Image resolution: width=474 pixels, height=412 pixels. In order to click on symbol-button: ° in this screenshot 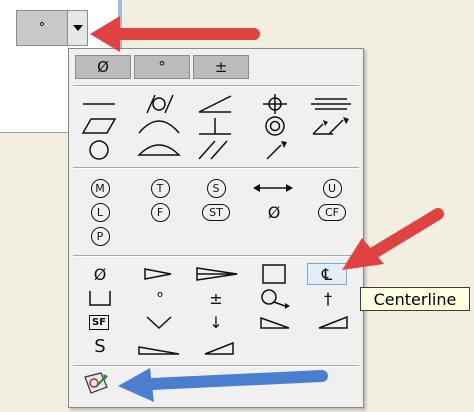, I will do `click(42, 28)`.